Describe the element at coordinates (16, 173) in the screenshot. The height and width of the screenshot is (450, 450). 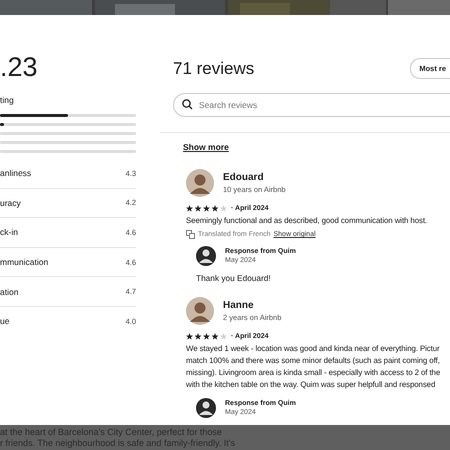
I see `category-name: anliness` at that location.